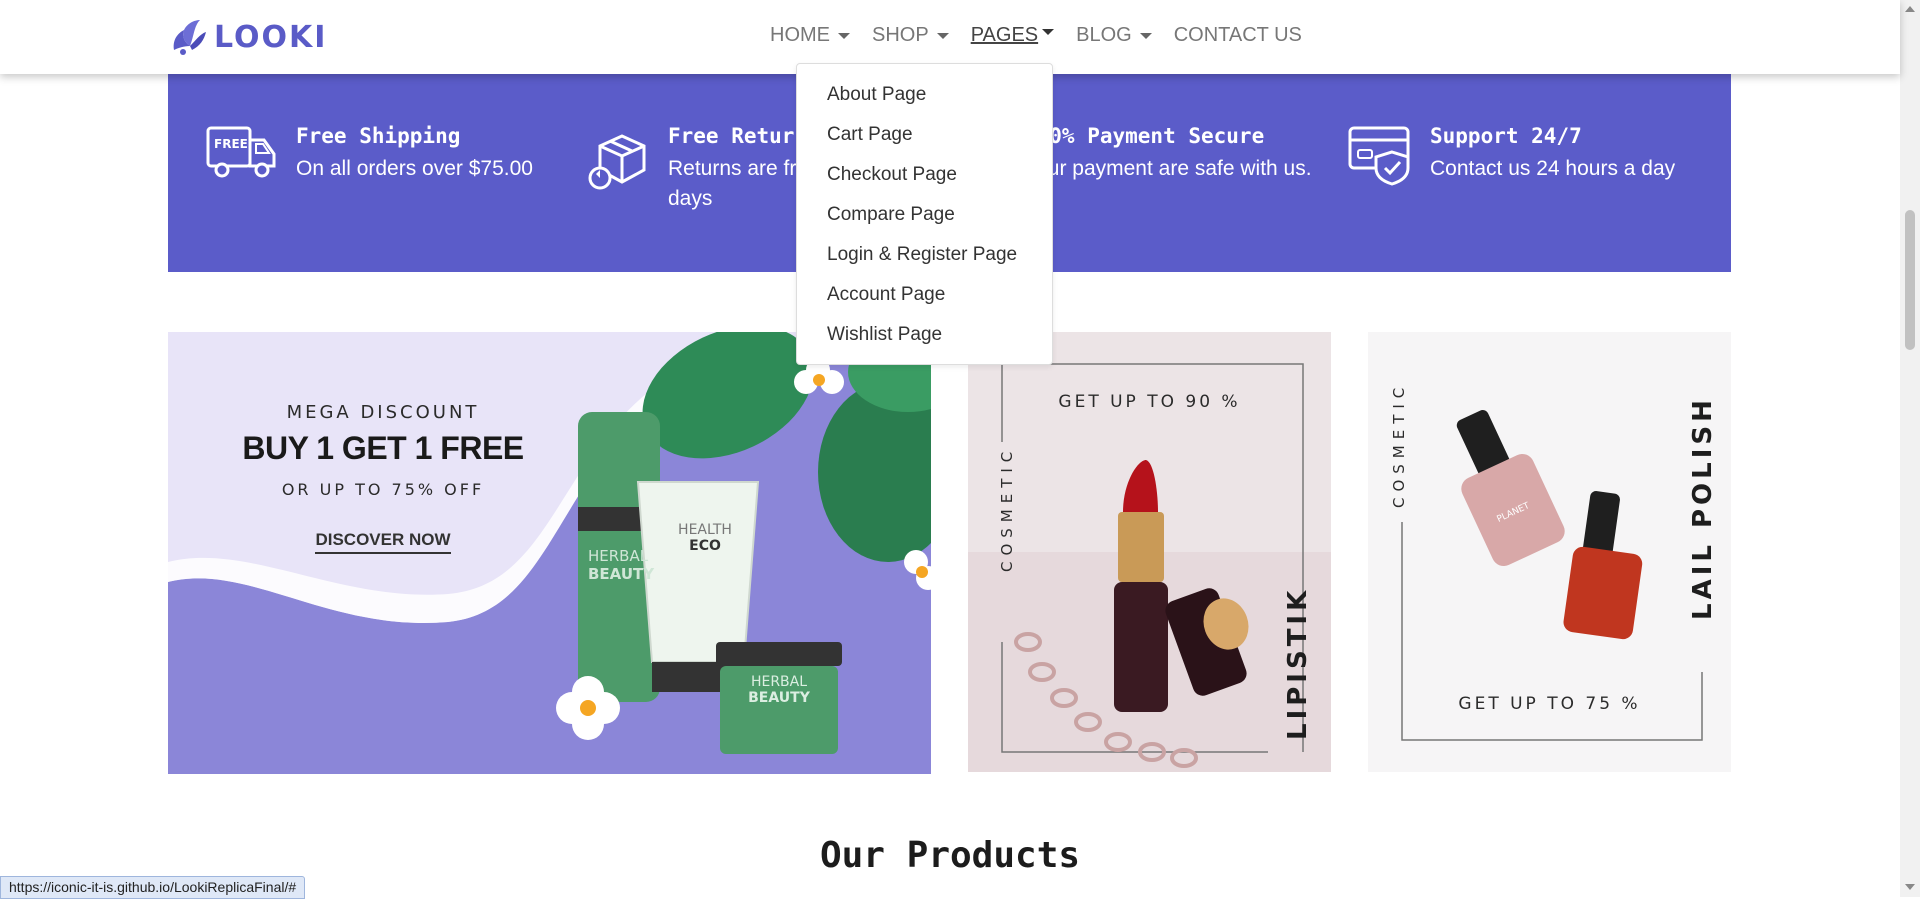 The image size is (1920, 899). I want to click on feature-text: On all orders over $75.00, so click(414, 168).